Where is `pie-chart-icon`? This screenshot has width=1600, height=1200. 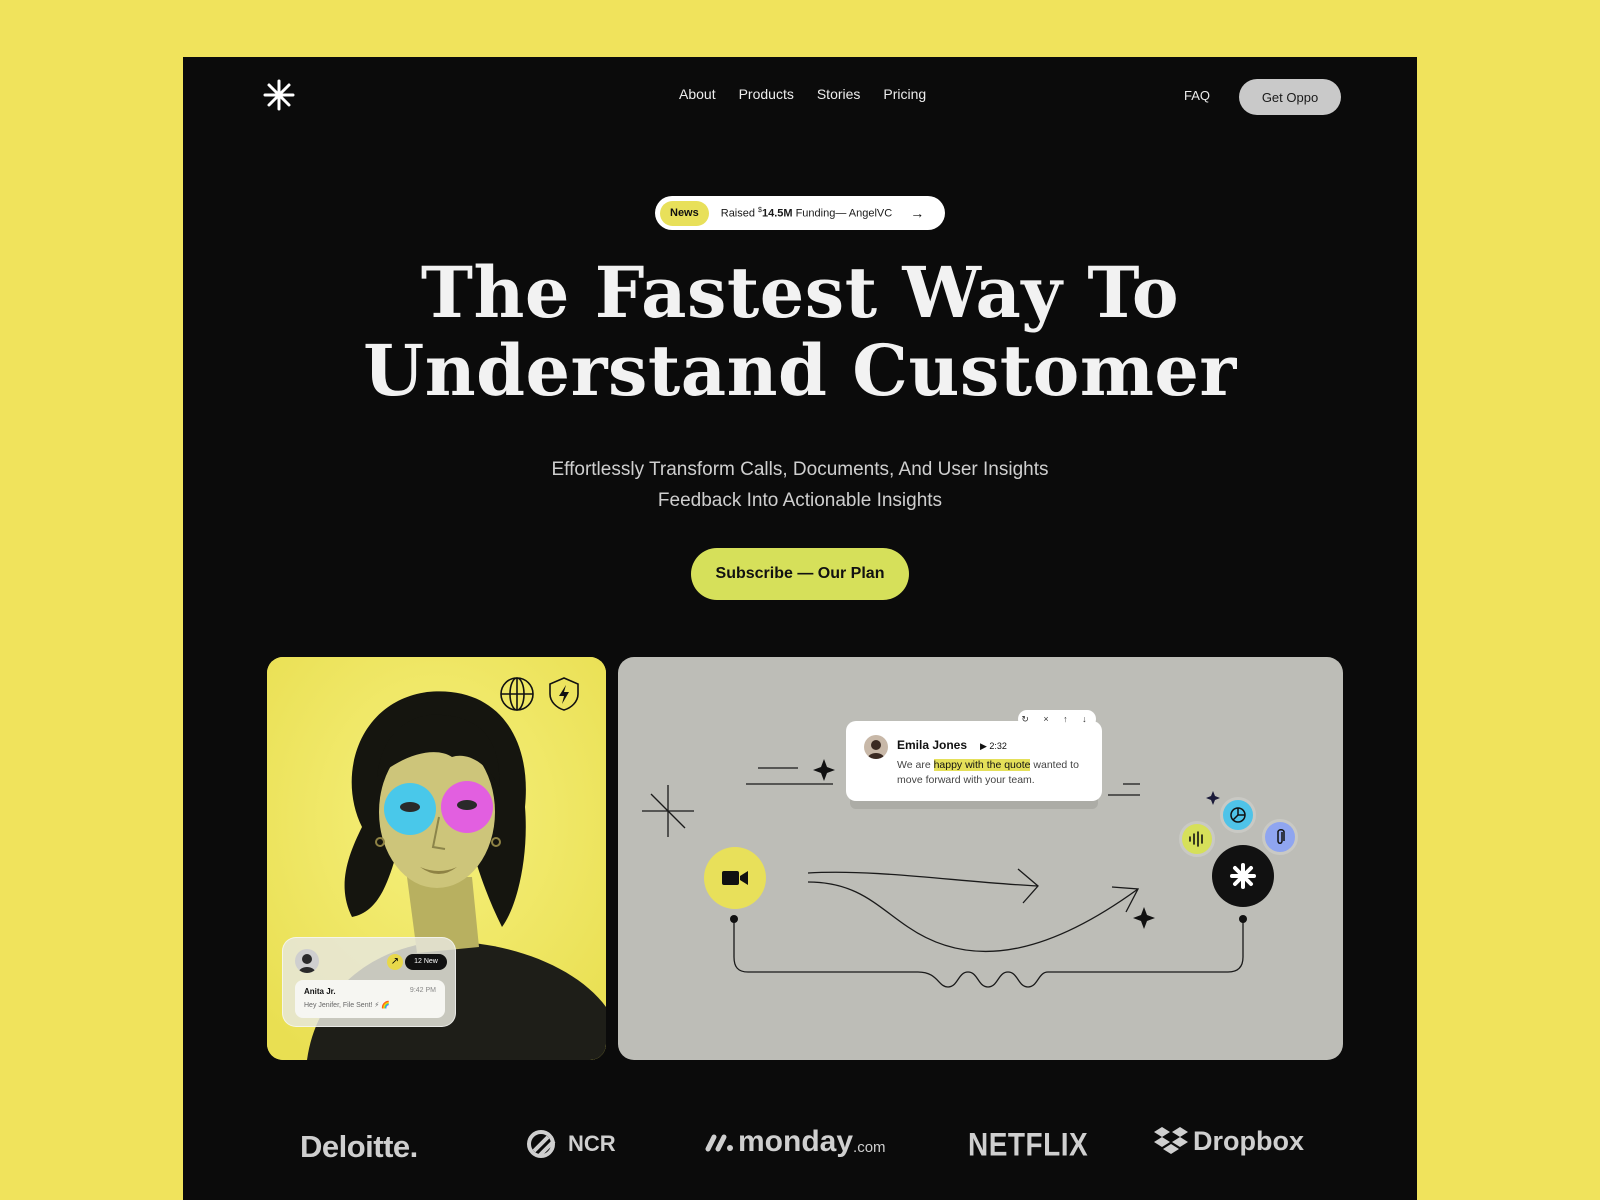 pie-chart-icon is located at coordinates (1238, 815).